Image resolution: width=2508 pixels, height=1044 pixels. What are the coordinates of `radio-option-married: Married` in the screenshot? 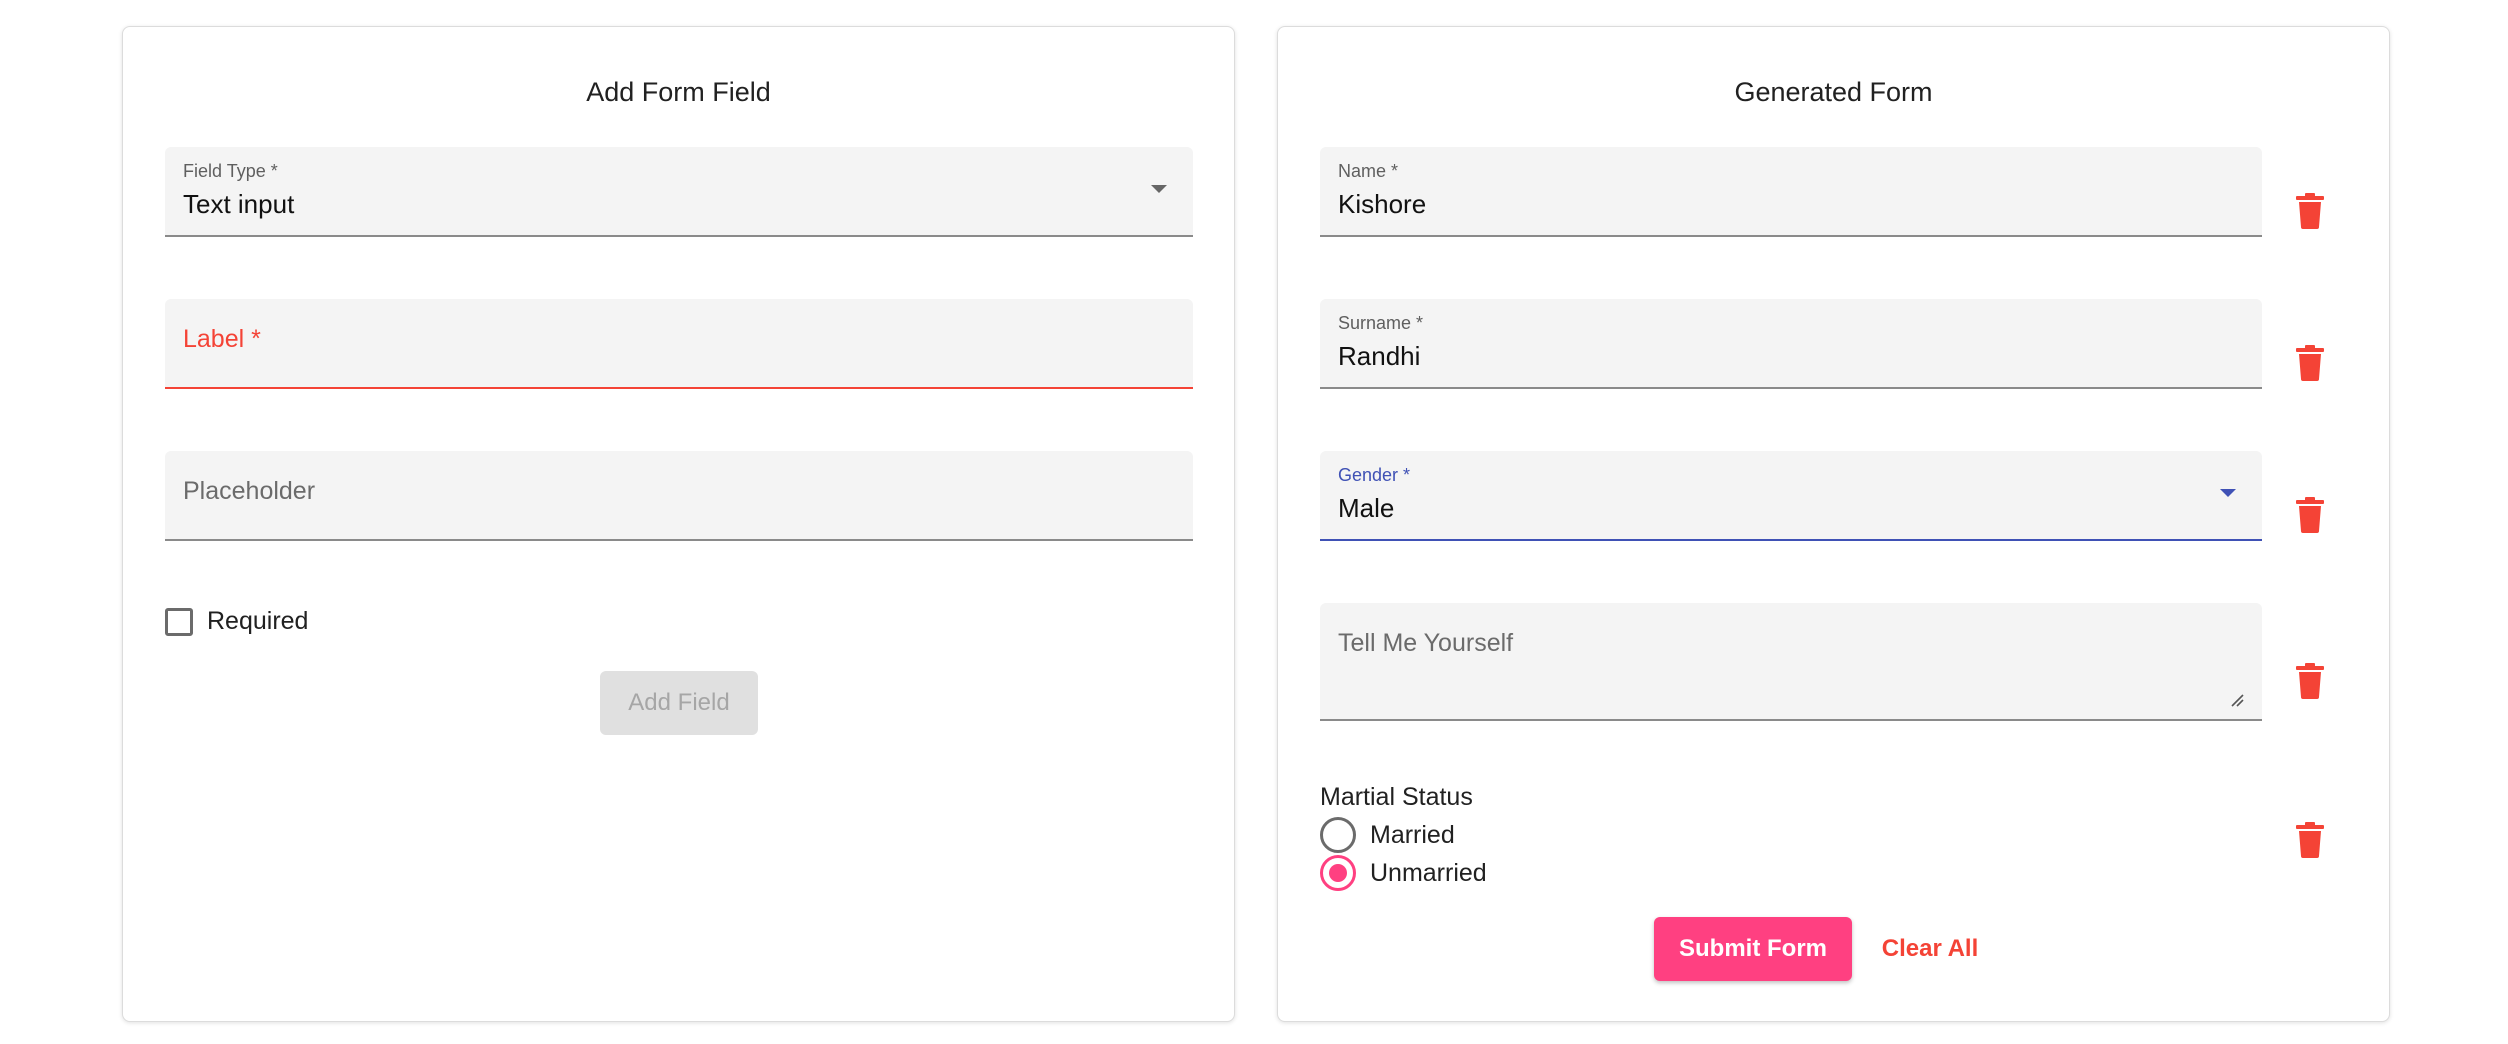 It's located at (1387, 835).